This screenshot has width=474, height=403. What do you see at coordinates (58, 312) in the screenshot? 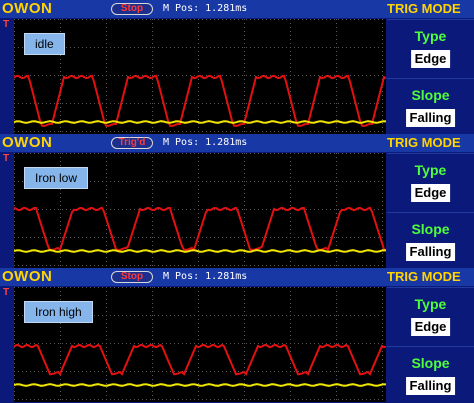
I see `waveform-label: Iron high` at bounding box center [58, 312].